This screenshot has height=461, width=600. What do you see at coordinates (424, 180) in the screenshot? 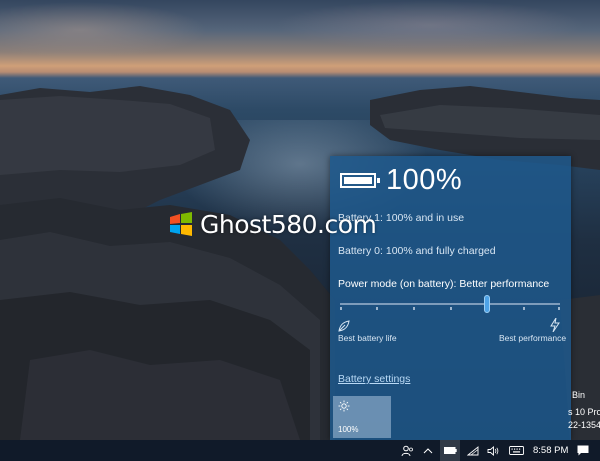
I see `battery-percentage: 100%` at bounding box center [424, 180].